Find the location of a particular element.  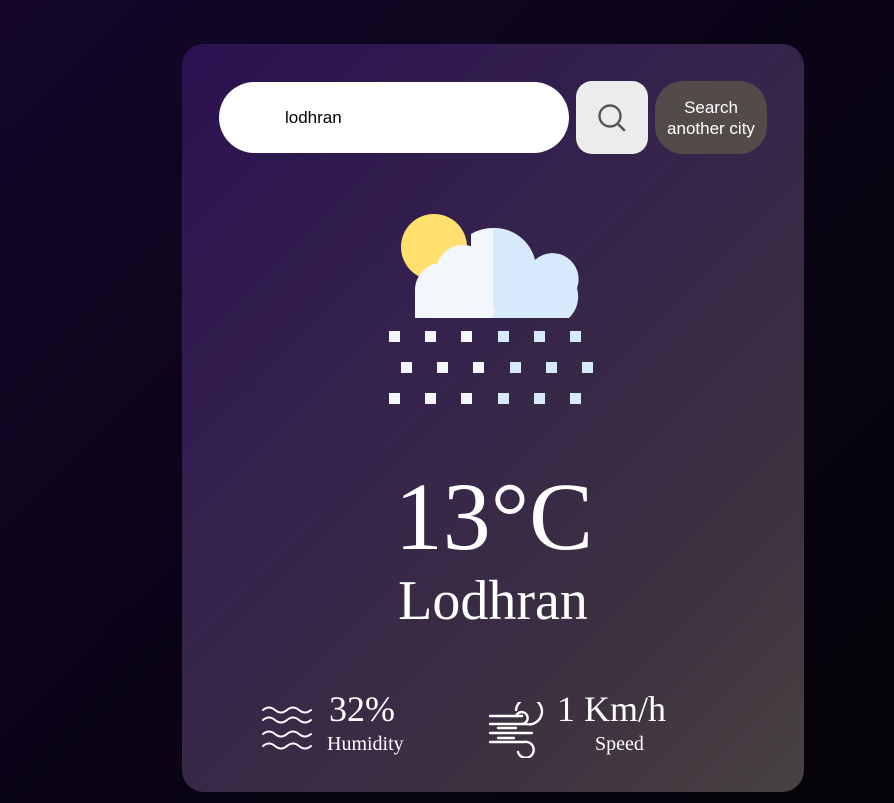

humidity-waves-icon is located at coordinates (288, 729).